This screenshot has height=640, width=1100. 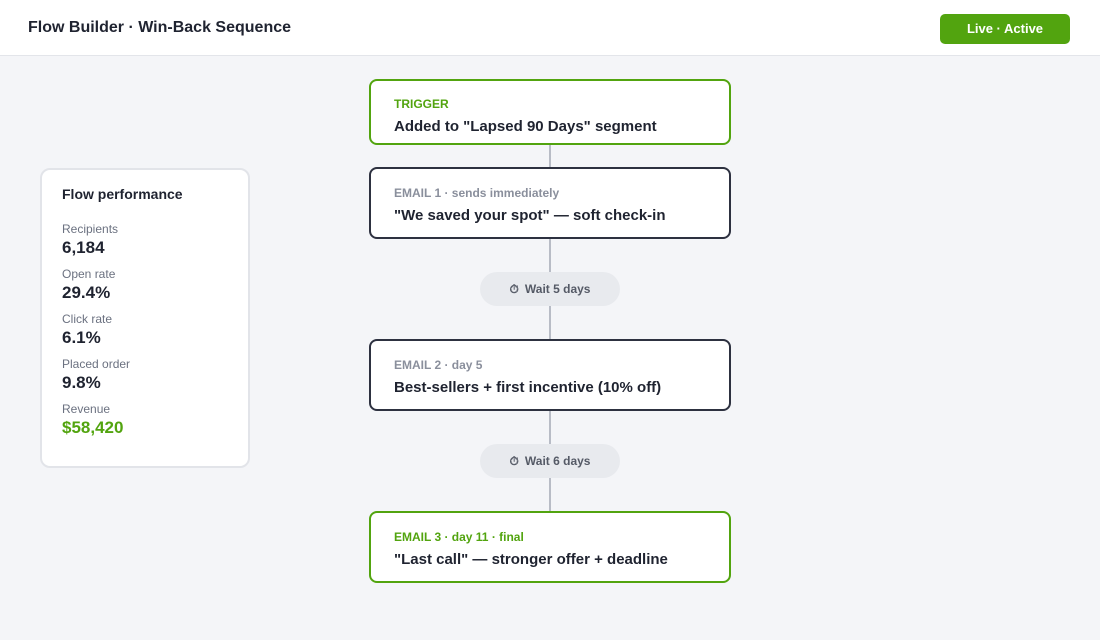 What do you see at coordinates (459, 537) in the screenshot?
I see `node-kicker: EMAIL 3 · day 11 · final` at bounding box center [459, 537].